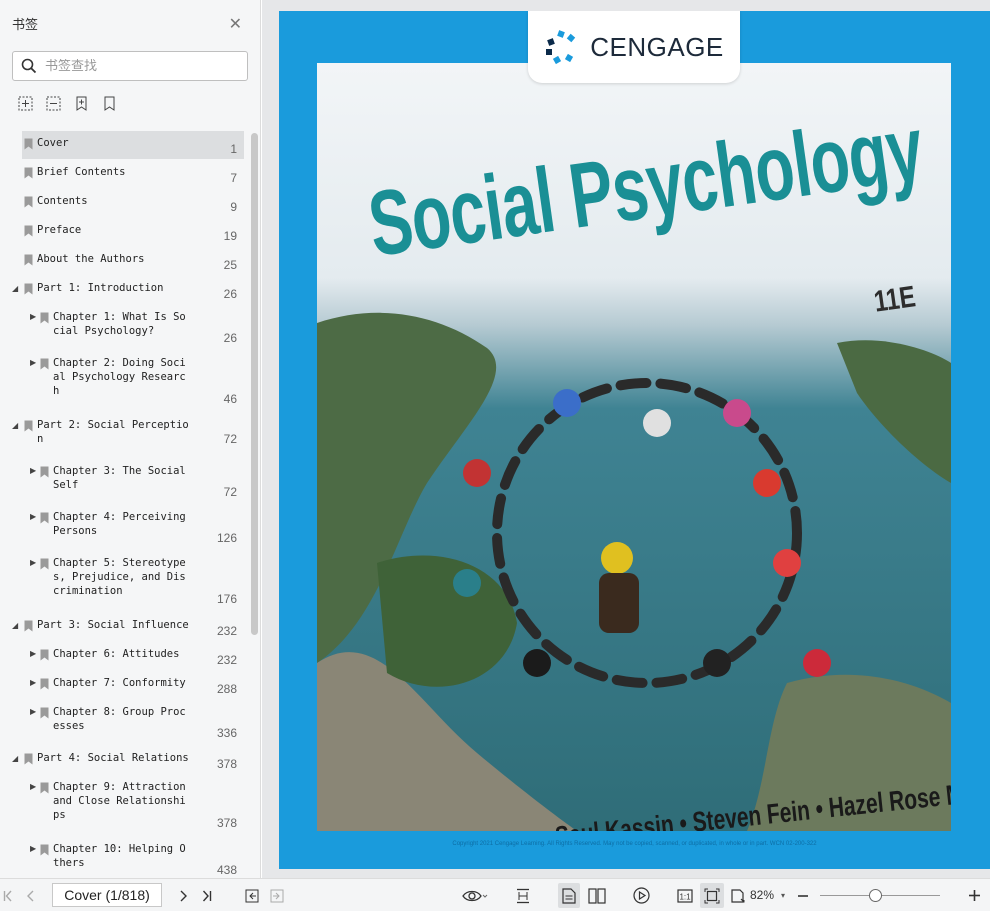  What do you see at coordinates (100, 288) in the screenshot?
I see `bookmark-label: Part 1: Introduction` at bounding box center [100, 288].